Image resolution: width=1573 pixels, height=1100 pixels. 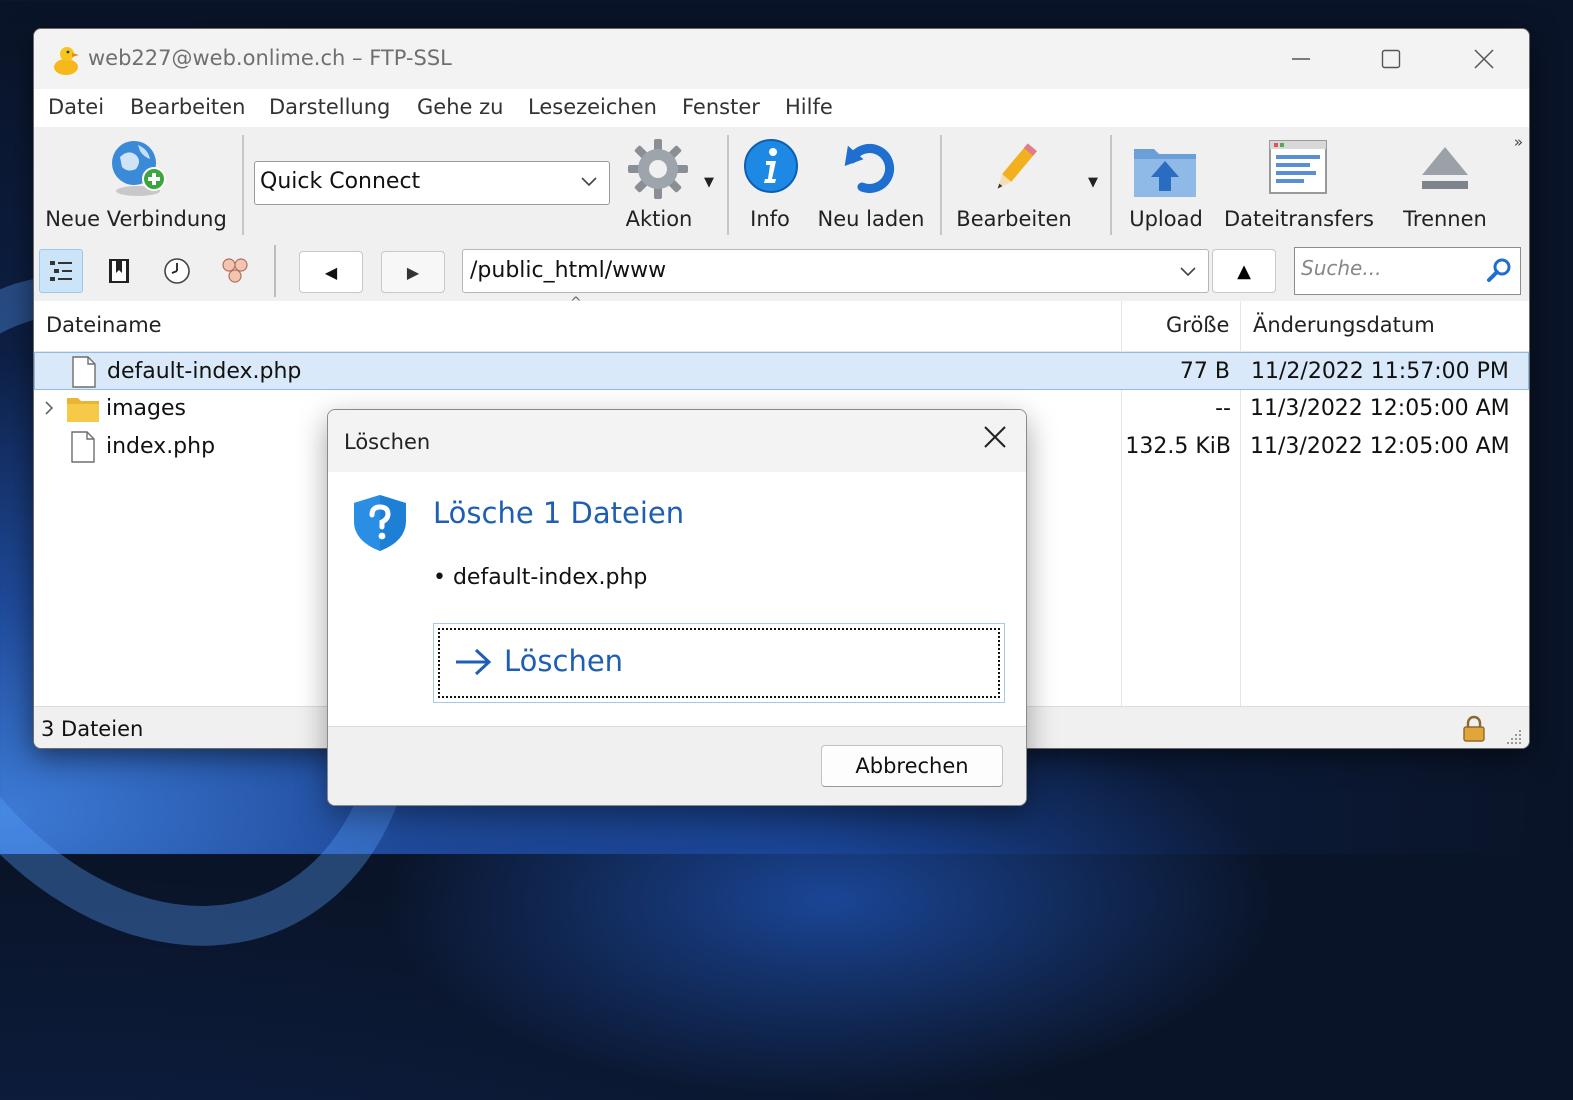 I want to click on edit-label: Bearbeiten, so click(x=1014, y=219).